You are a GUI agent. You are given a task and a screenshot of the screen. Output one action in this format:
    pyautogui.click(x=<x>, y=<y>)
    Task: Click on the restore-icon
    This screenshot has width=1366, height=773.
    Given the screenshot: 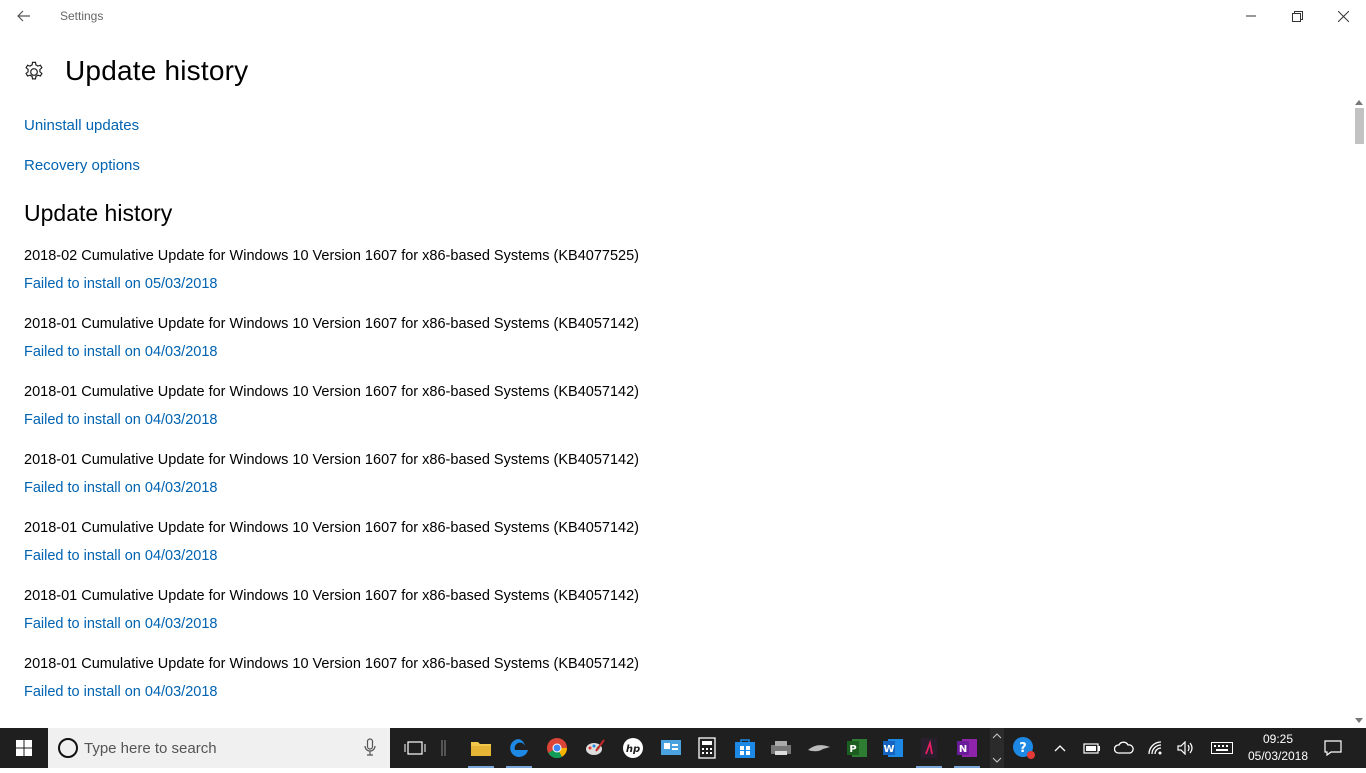 What is the action you would take?
    pyautogui.click(x=1297, y=16)
    